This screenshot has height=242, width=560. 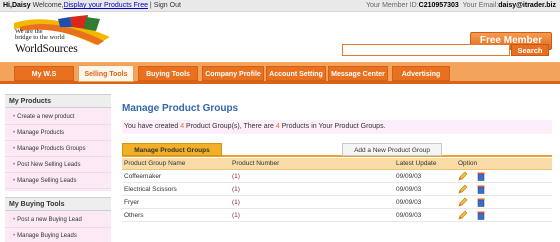 I want to click on group-name: Electrical Scissors, so click(x=150, y=189).